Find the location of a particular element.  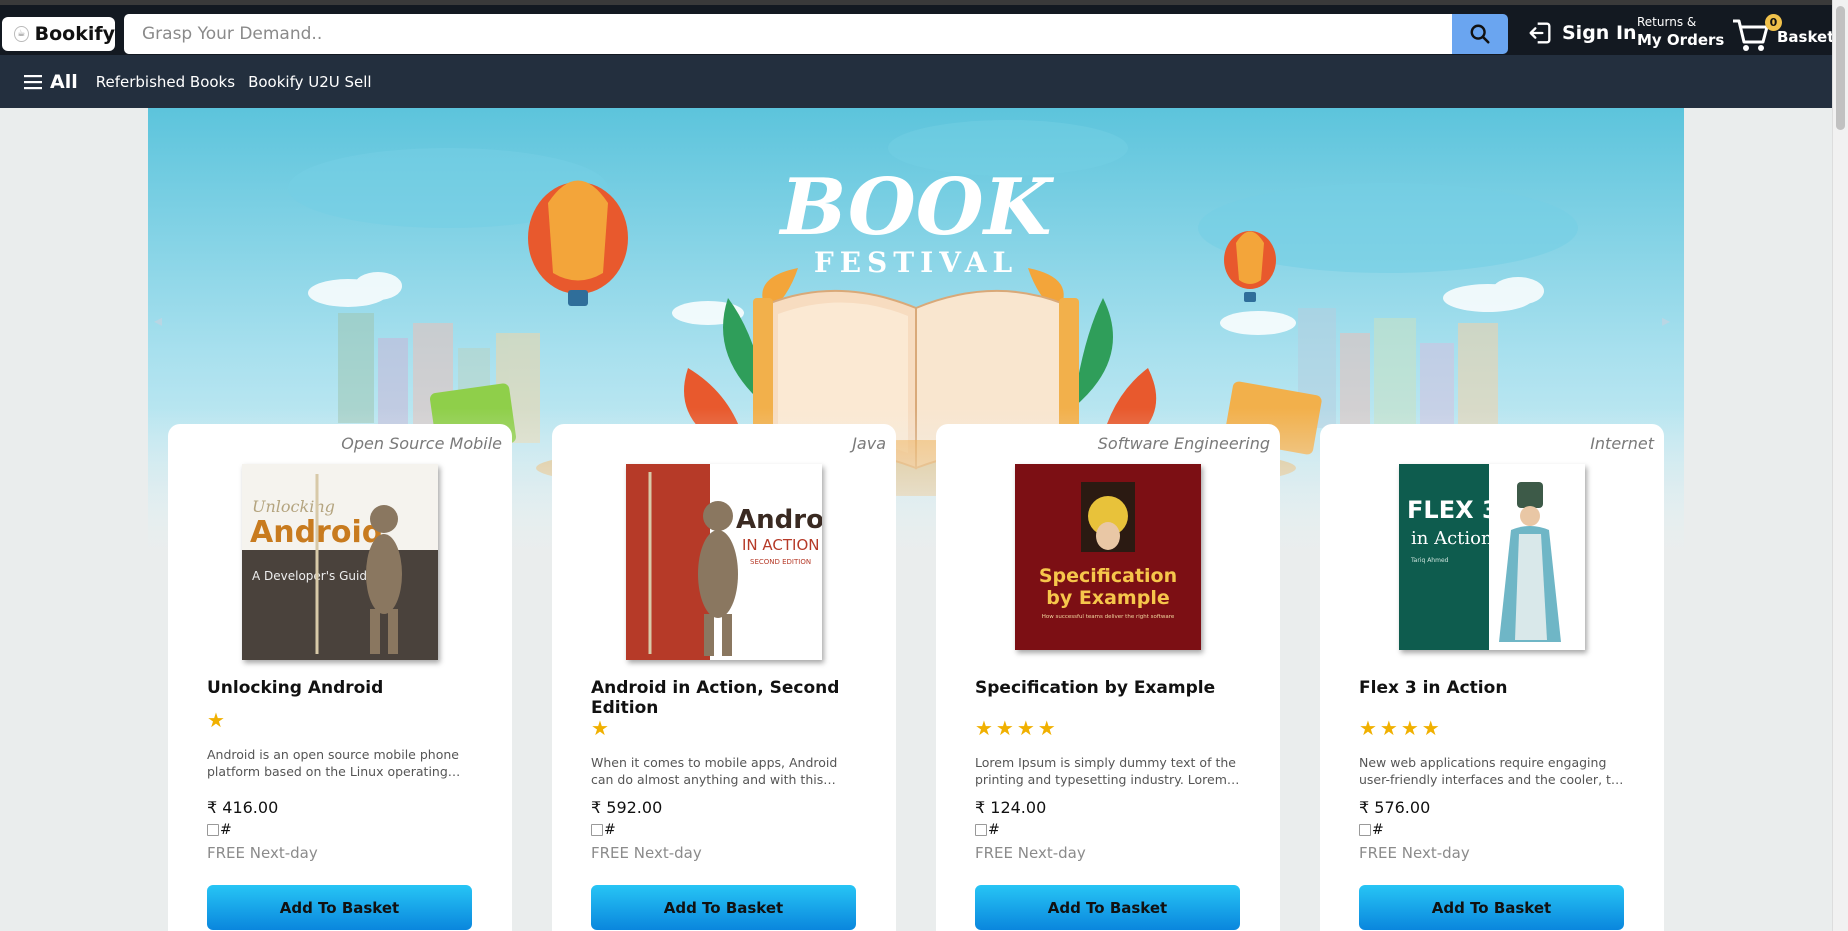

hamburger-icon is located at coordinates (33, 81).